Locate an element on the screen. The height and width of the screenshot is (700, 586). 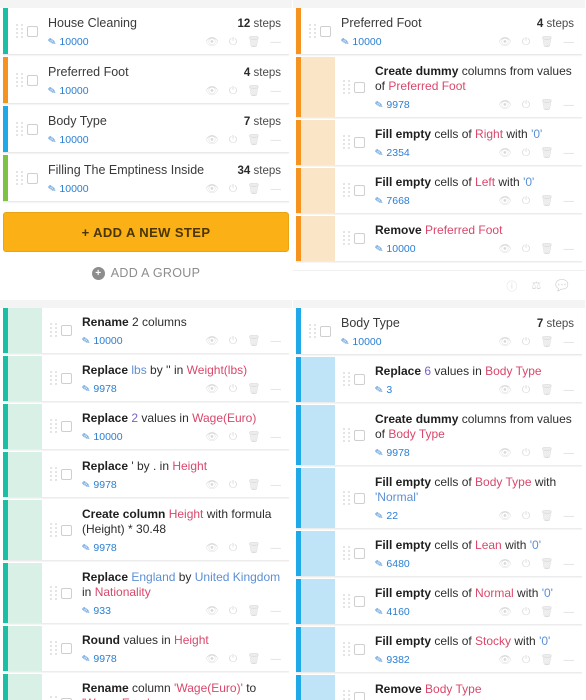
step-row: Replace 6 values in Body Type ✎ 3 👁 ⏻ 🗑 — is located at coordinates (439, 380).